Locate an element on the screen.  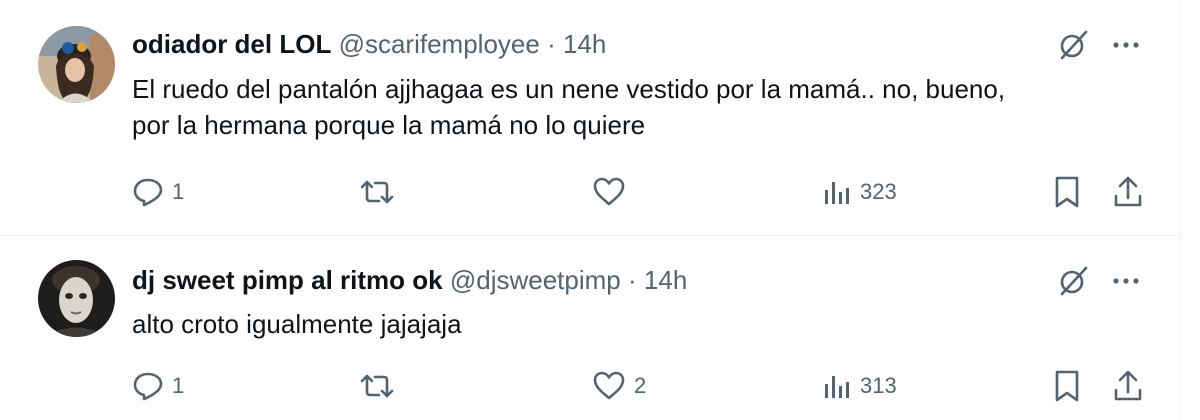
views-button: 323 is located at coordinates (859, 192).